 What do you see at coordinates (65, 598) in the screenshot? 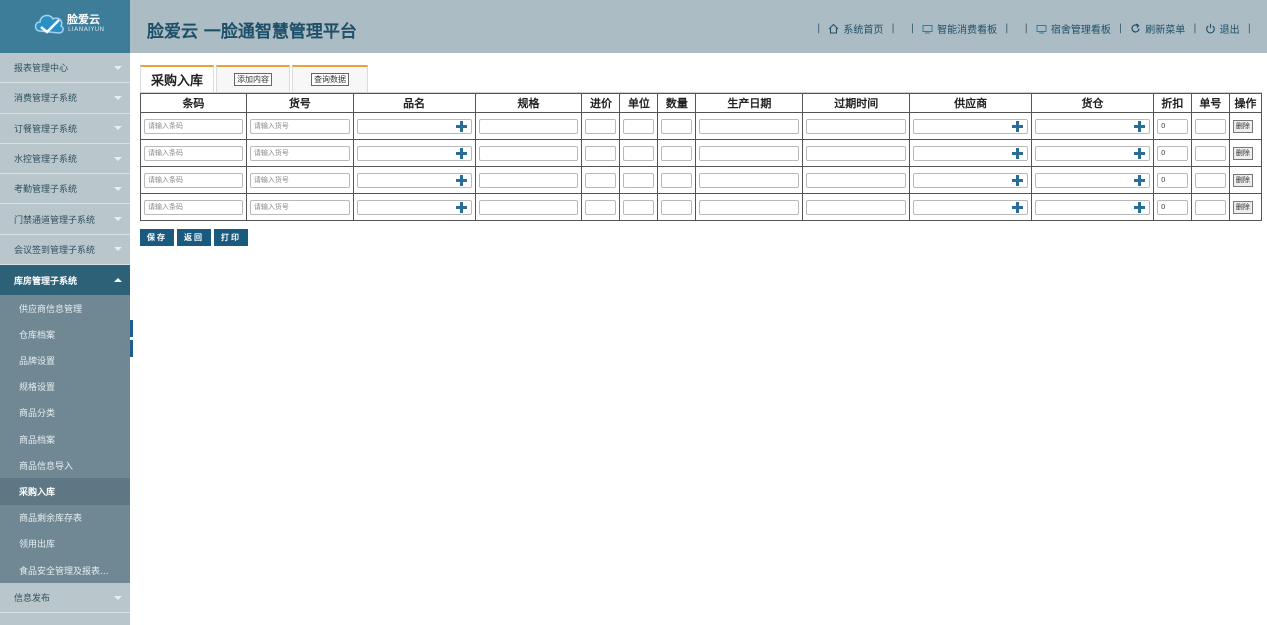
I see `sidebar-item-info: 信息发布` at bounding box center [65, 598].